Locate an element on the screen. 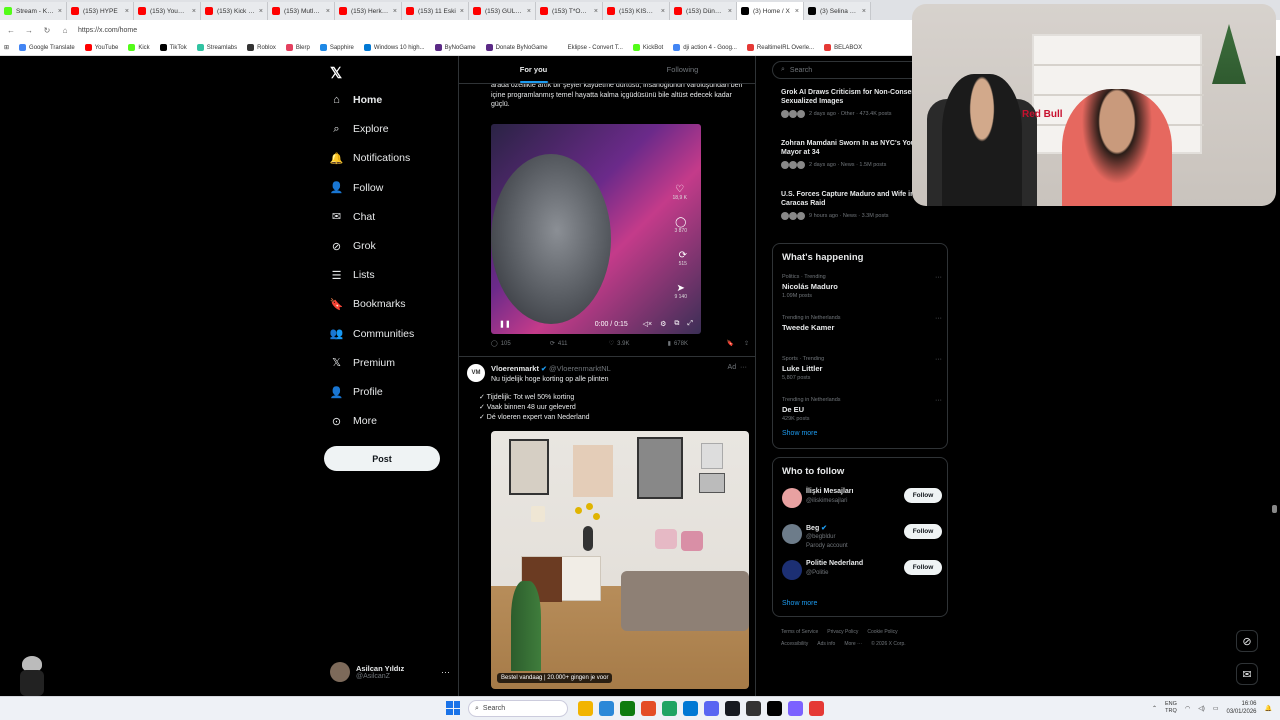  nav-item-premium: 𝕏 Premium is located at coordinates (362, 363).